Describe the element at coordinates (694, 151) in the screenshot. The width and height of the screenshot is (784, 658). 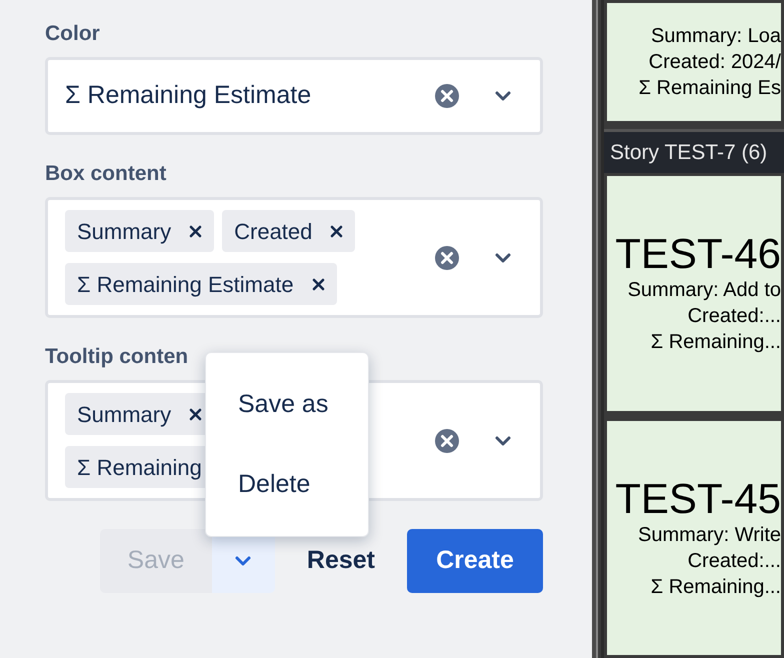
I see `group-header: Story TEST-7 (6)` at that location.